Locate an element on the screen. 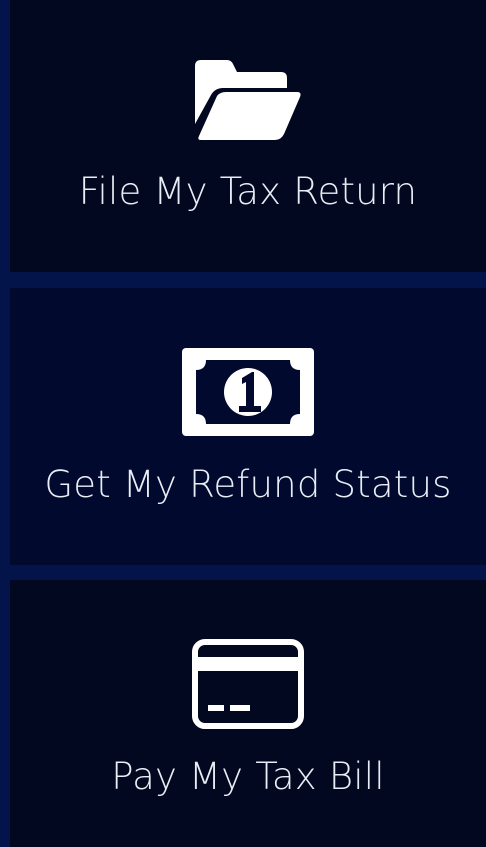 Image resolution: width=486 pixels, height=847 pixels. refund-status-label: Get My Refund Status is located at coordinates (248, 484).